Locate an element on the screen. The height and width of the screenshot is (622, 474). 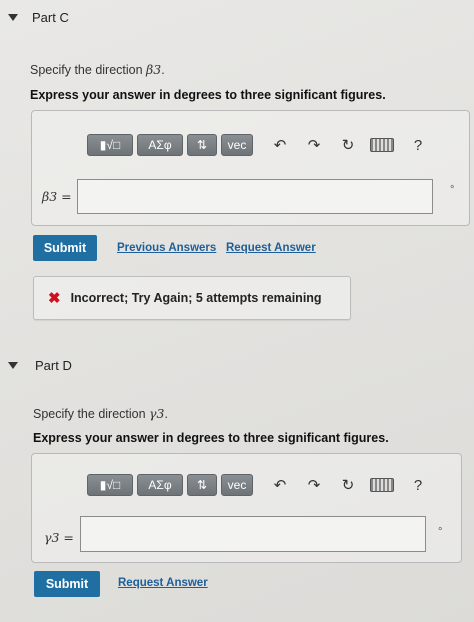
part-d-collapse-caret is located at coordinates (13, 365).